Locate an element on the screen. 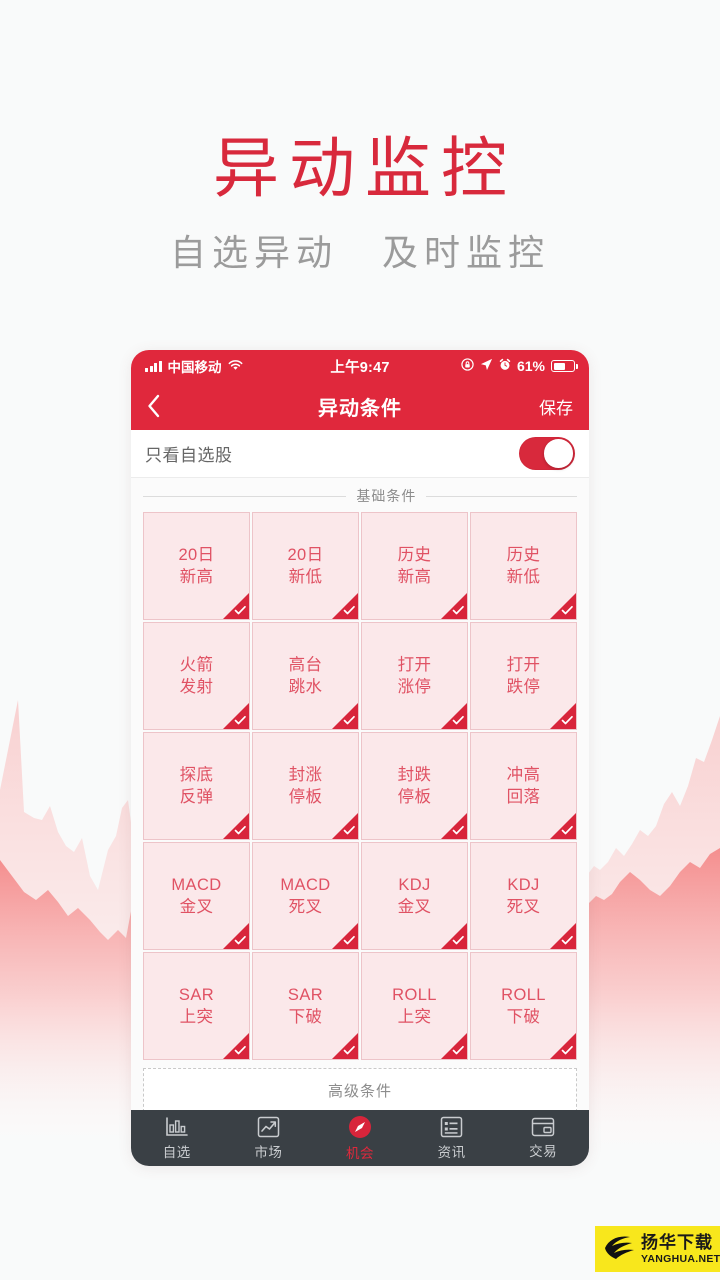 Image resolution: width=720 pixels, height=1280 pixels. condition-tile-label: KDJ 死叉 is located at coordinates (524, 896).